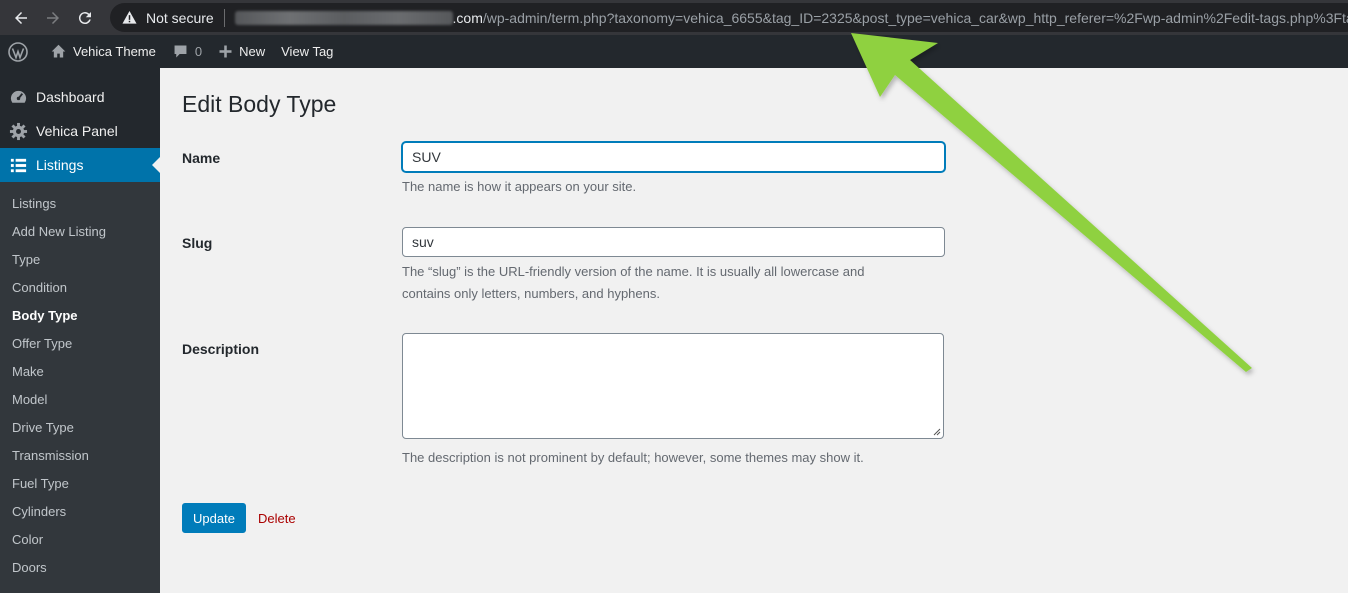 Image resolution: width=1348 pixels, height=593 pixels. I want to click on submenu-item-body-type: Body Type, so click(80, 315).